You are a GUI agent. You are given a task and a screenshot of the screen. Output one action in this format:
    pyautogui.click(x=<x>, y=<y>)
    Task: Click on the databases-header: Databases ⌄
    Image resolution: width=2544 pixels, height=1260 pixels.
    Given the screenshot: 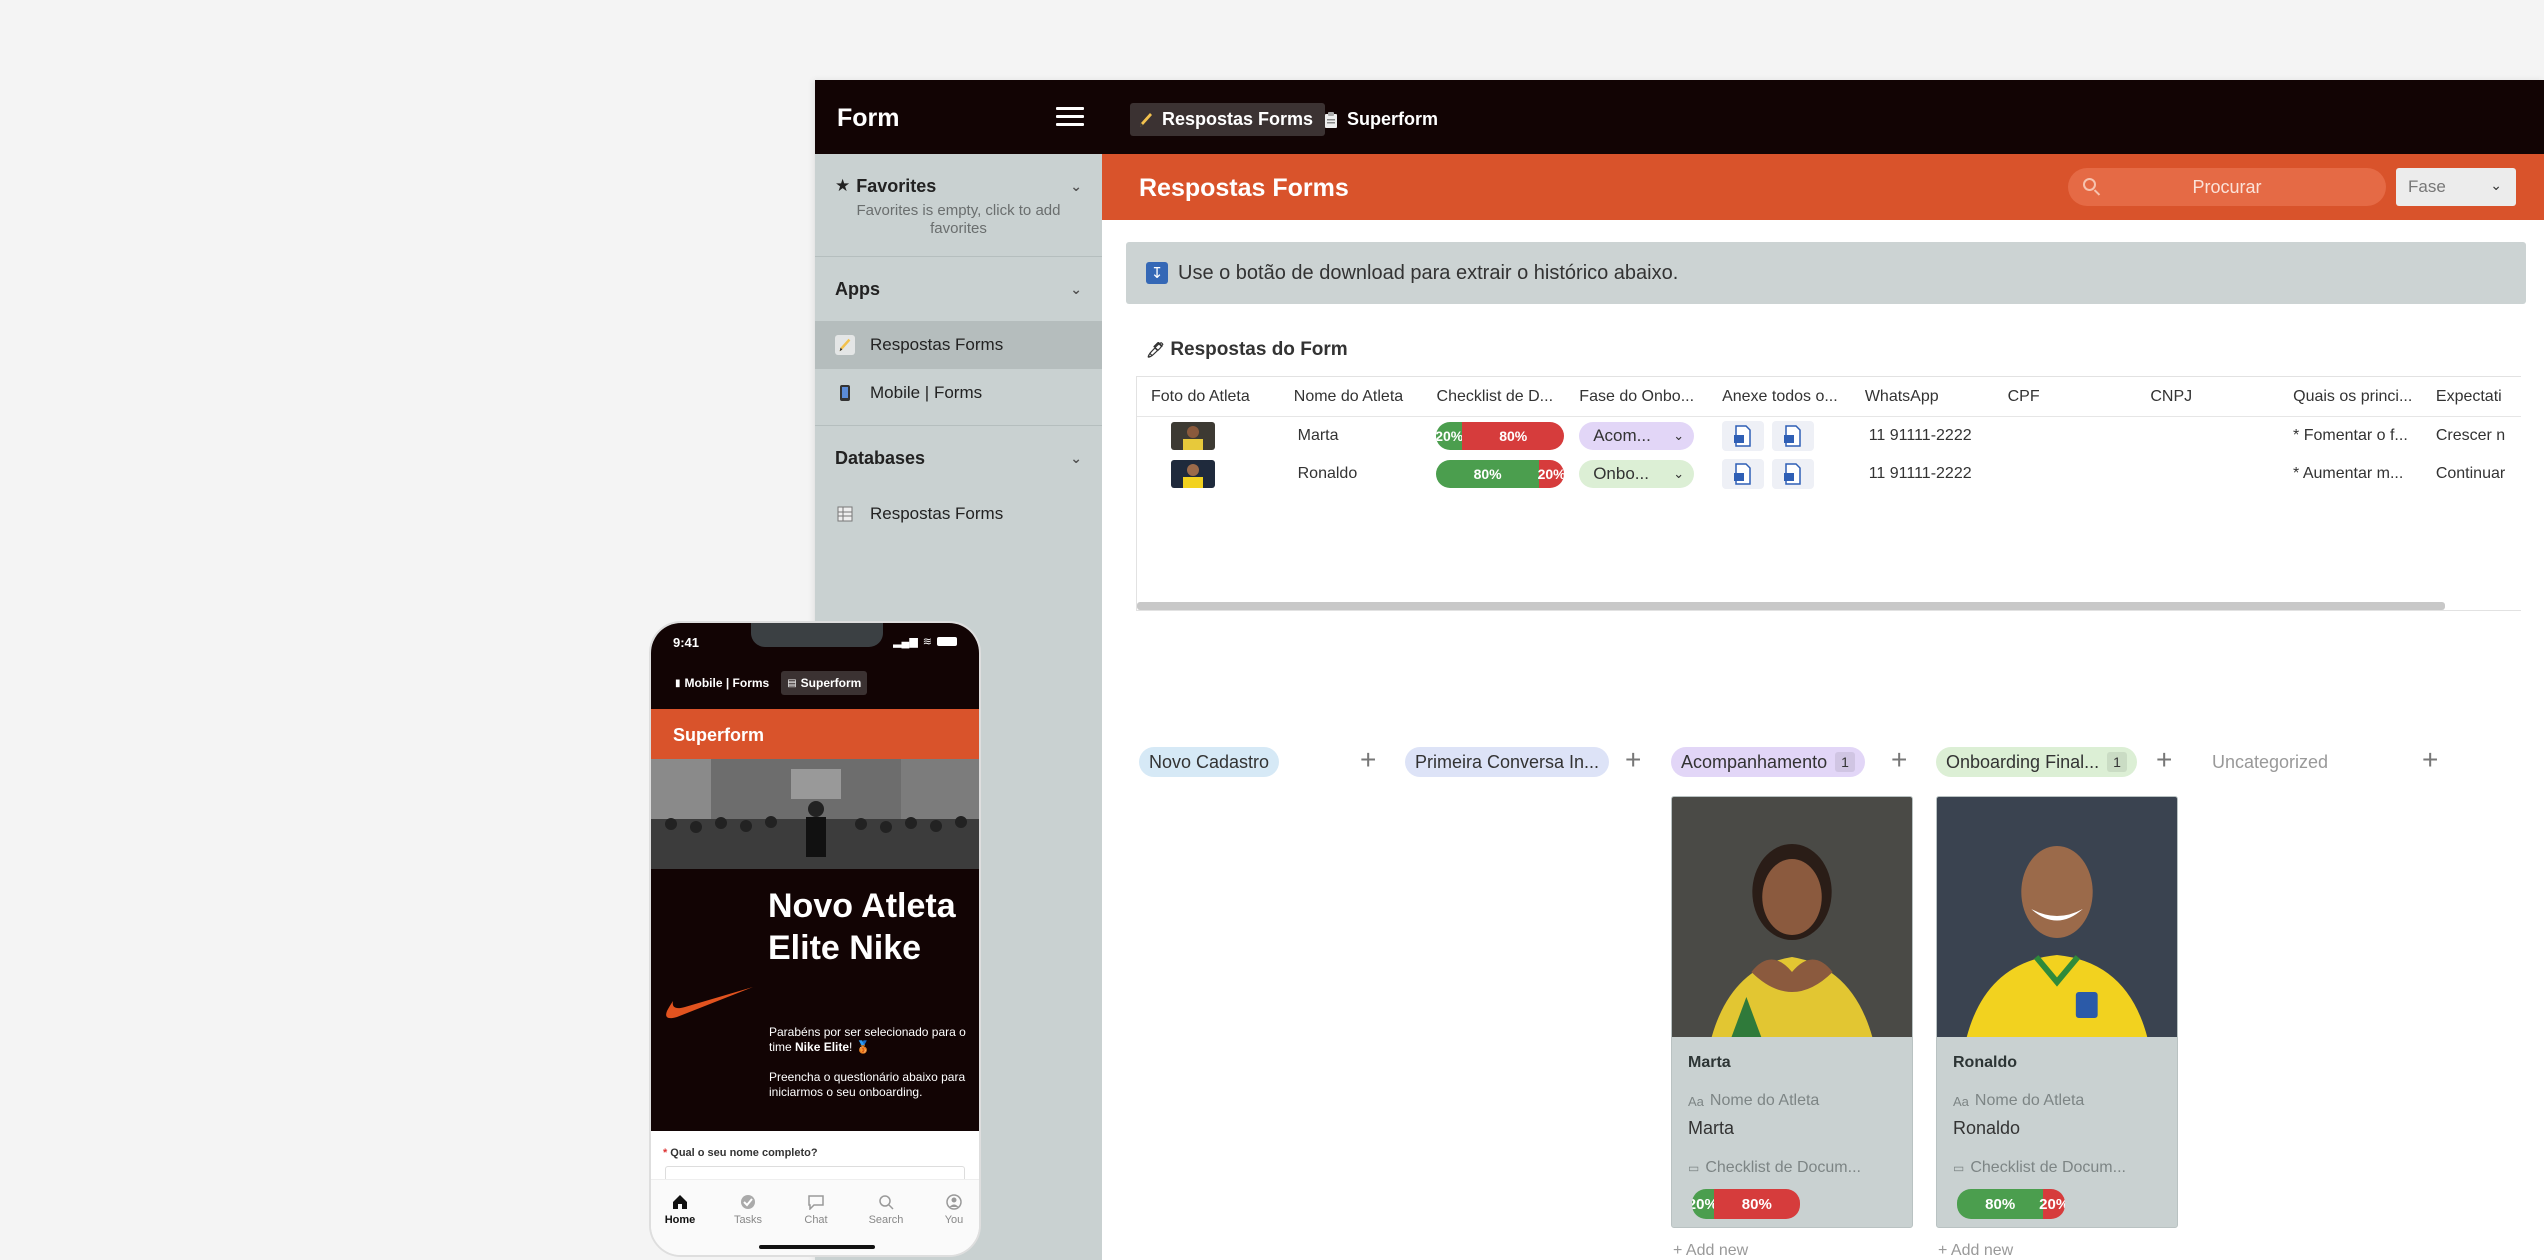 What is the action you would take?
    pyautogui.click(x=958, y=458)
    